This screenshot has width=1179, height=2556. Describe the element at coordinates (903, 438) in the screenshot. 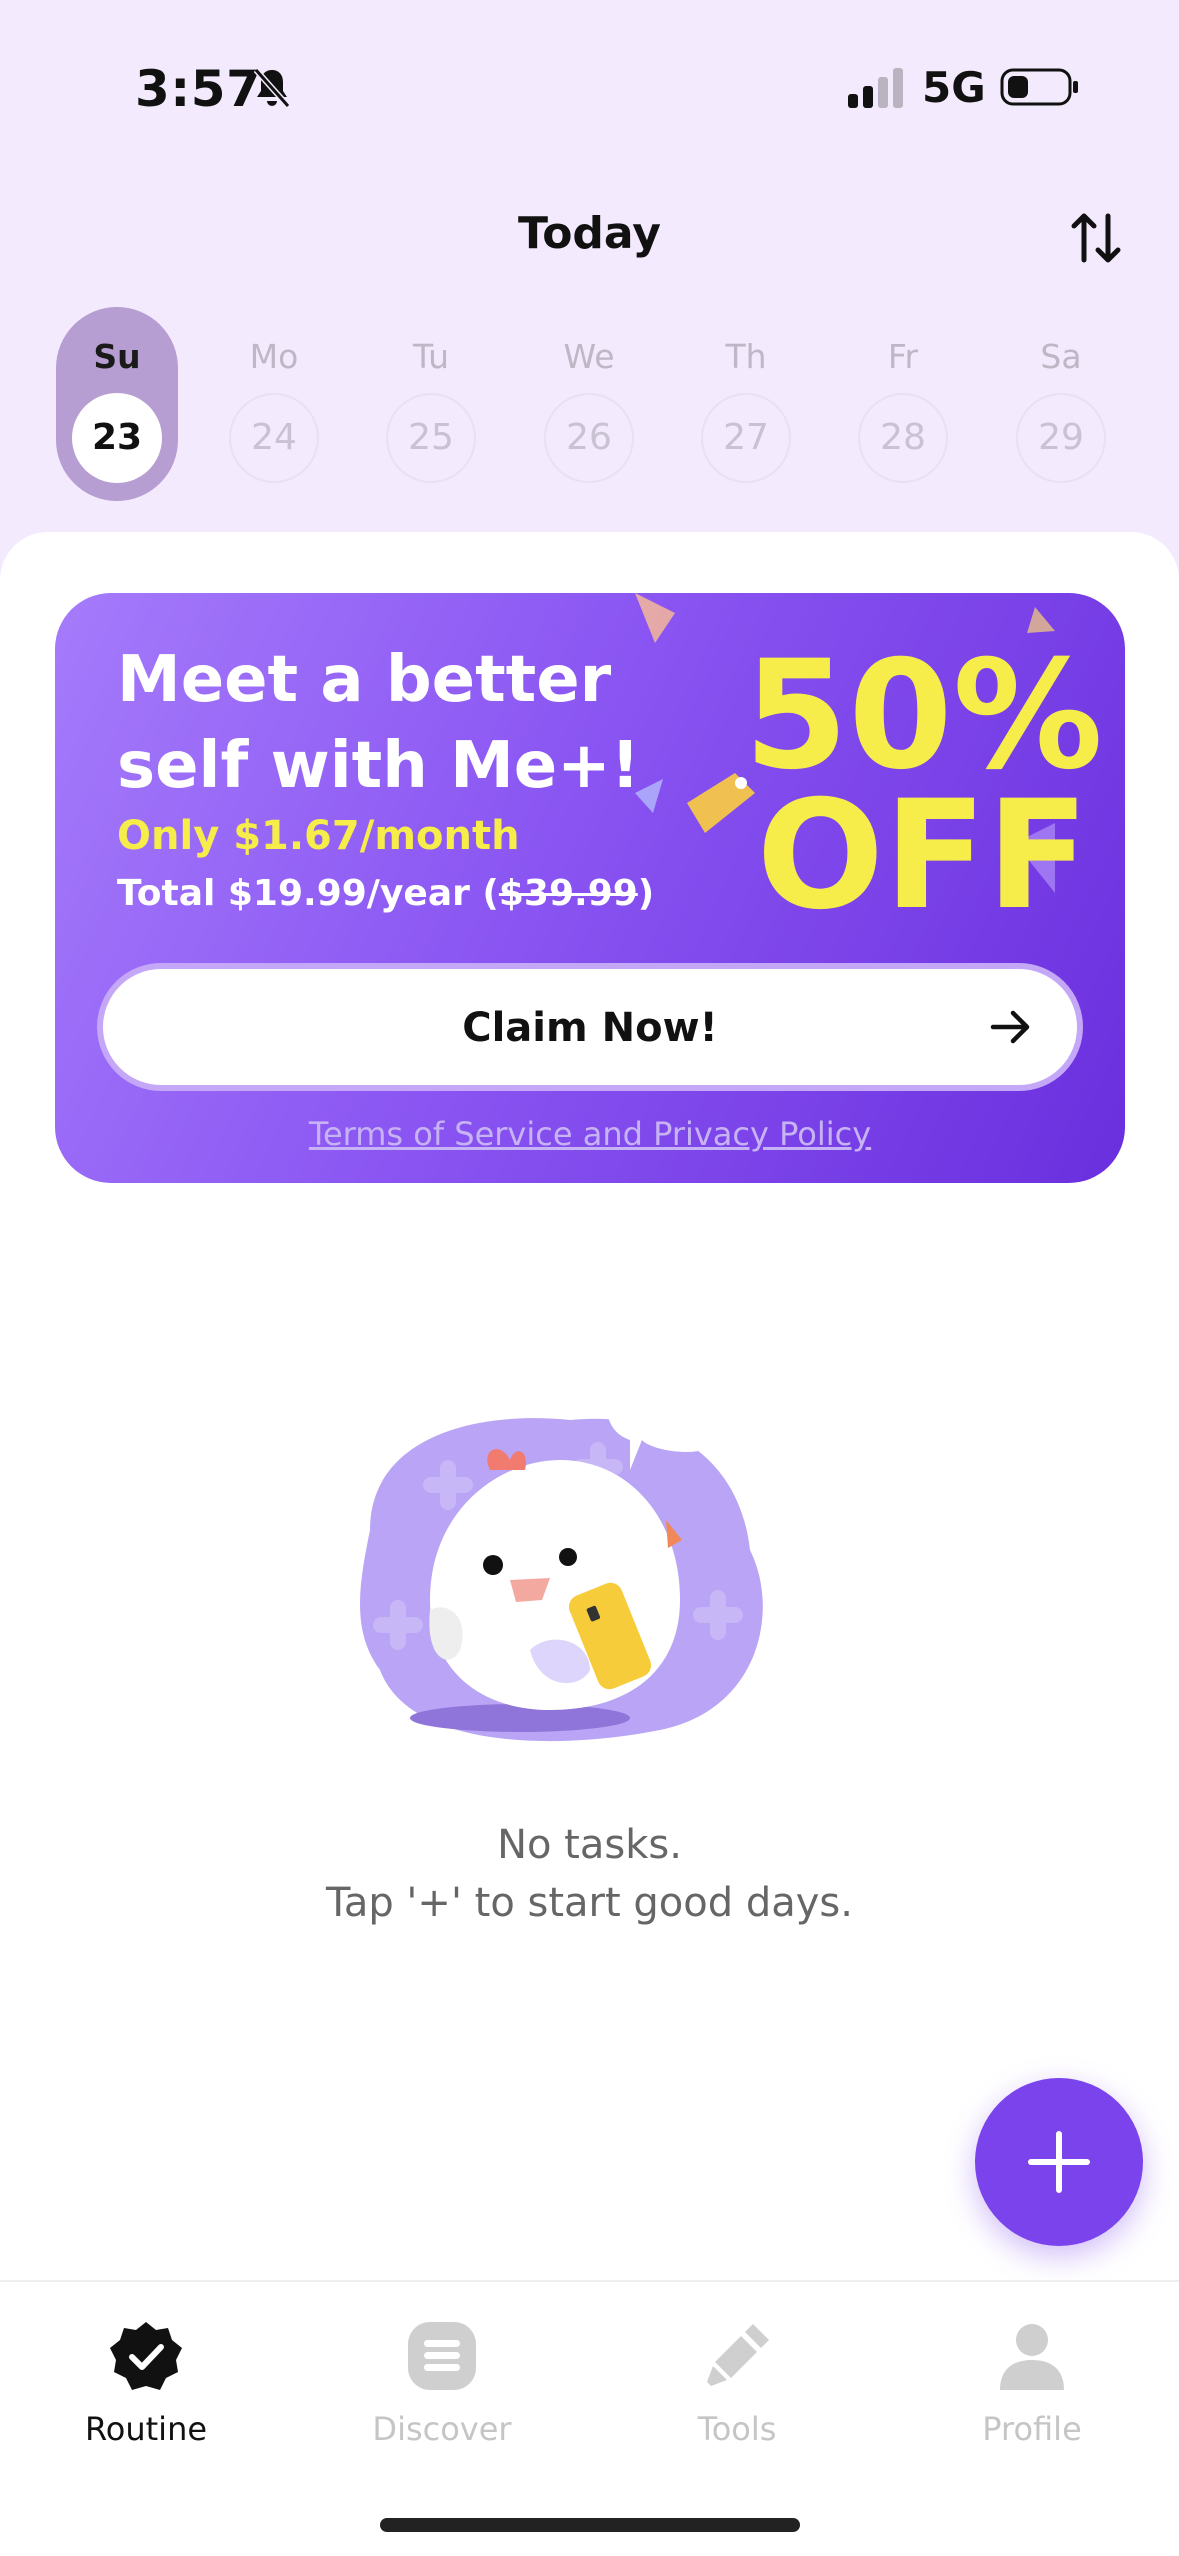

I see `day-date: 28` at that location.